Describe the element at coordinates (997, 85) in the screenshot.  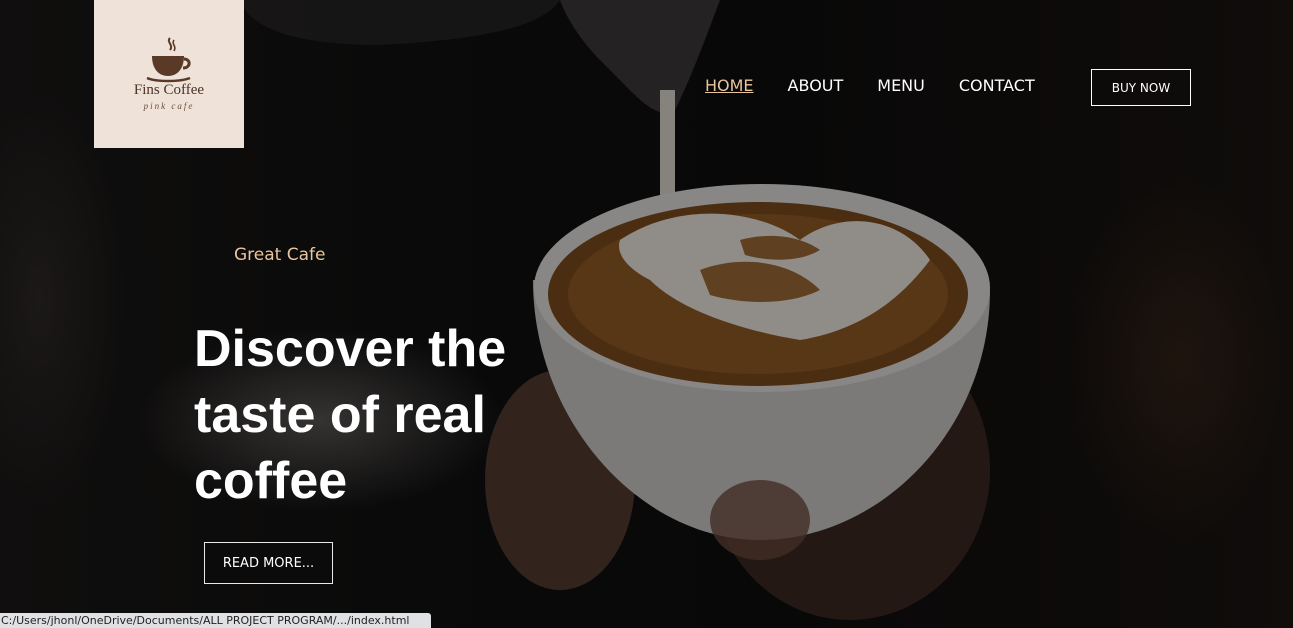
I see `nav-link-contact: CONTACT` at that location.